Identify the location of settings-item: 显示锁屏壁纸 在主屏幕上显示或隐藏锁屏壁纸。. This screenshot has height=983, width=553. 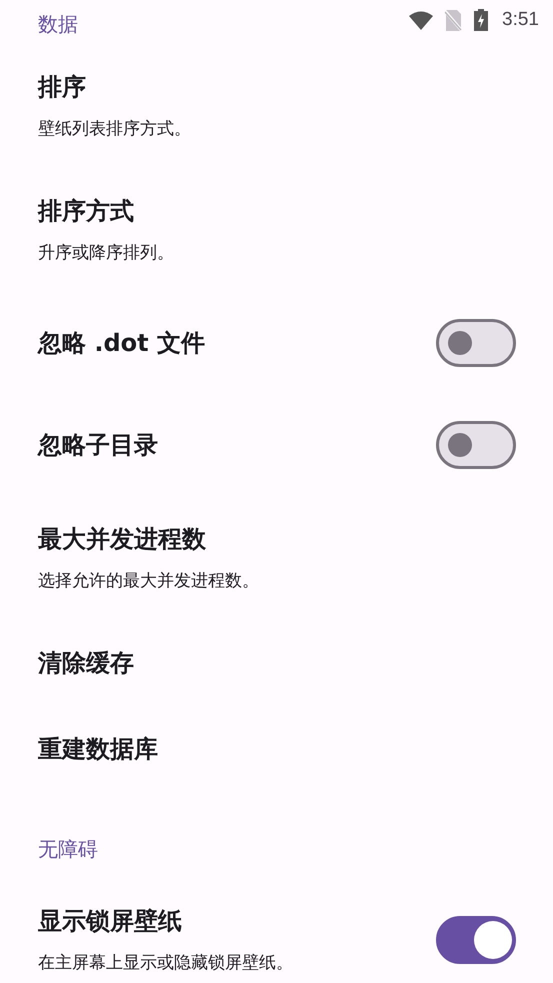
(276, 930).